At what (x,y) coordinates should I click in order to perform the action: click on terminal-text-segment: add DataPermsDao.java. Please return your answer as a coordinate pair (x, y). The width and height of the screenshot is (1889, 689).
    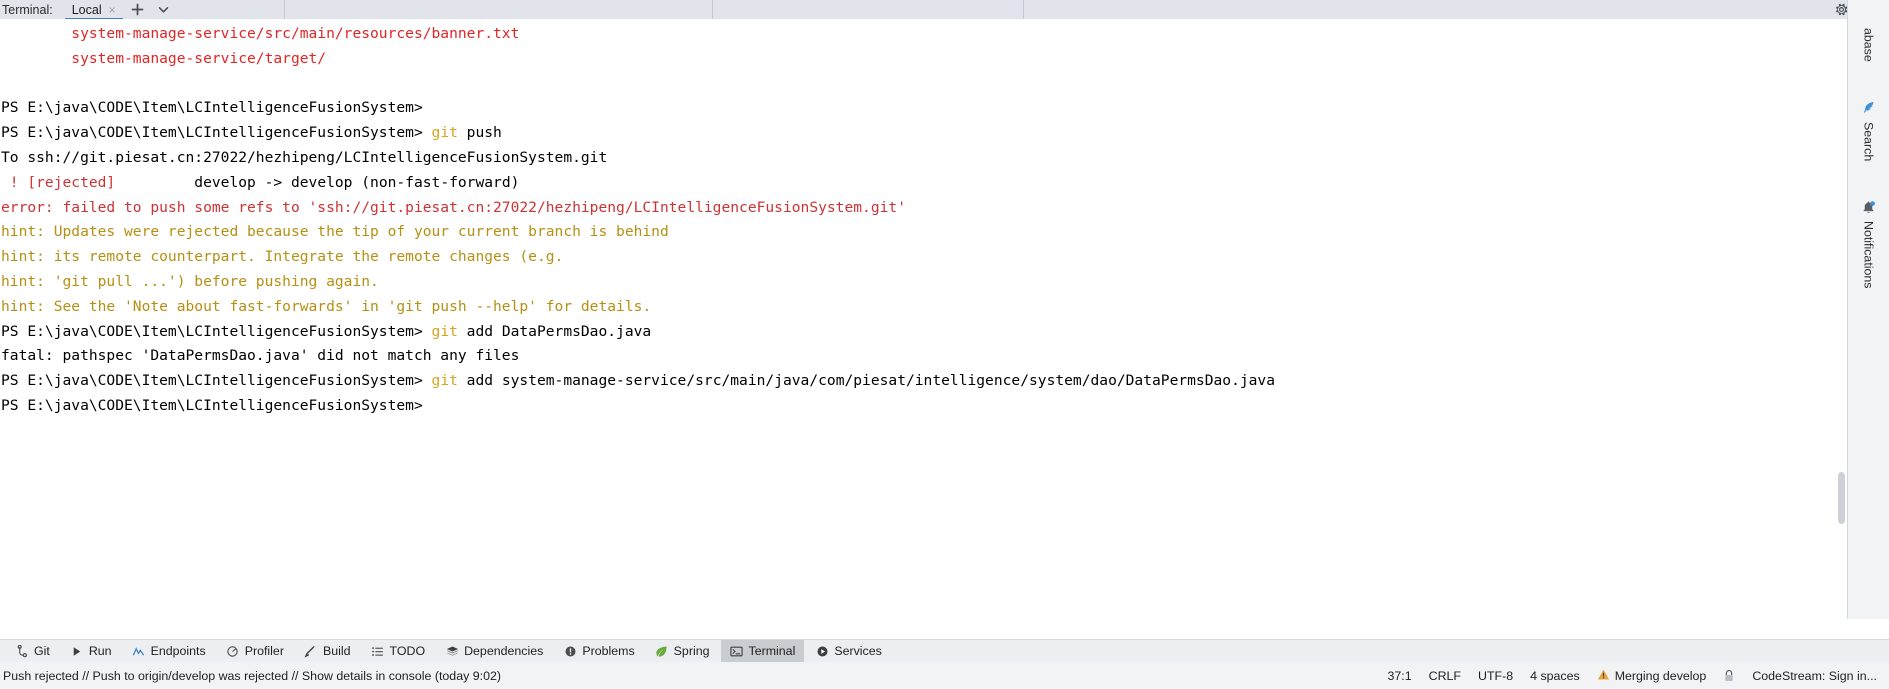
    Looking at the image, I should click on (554, 331).